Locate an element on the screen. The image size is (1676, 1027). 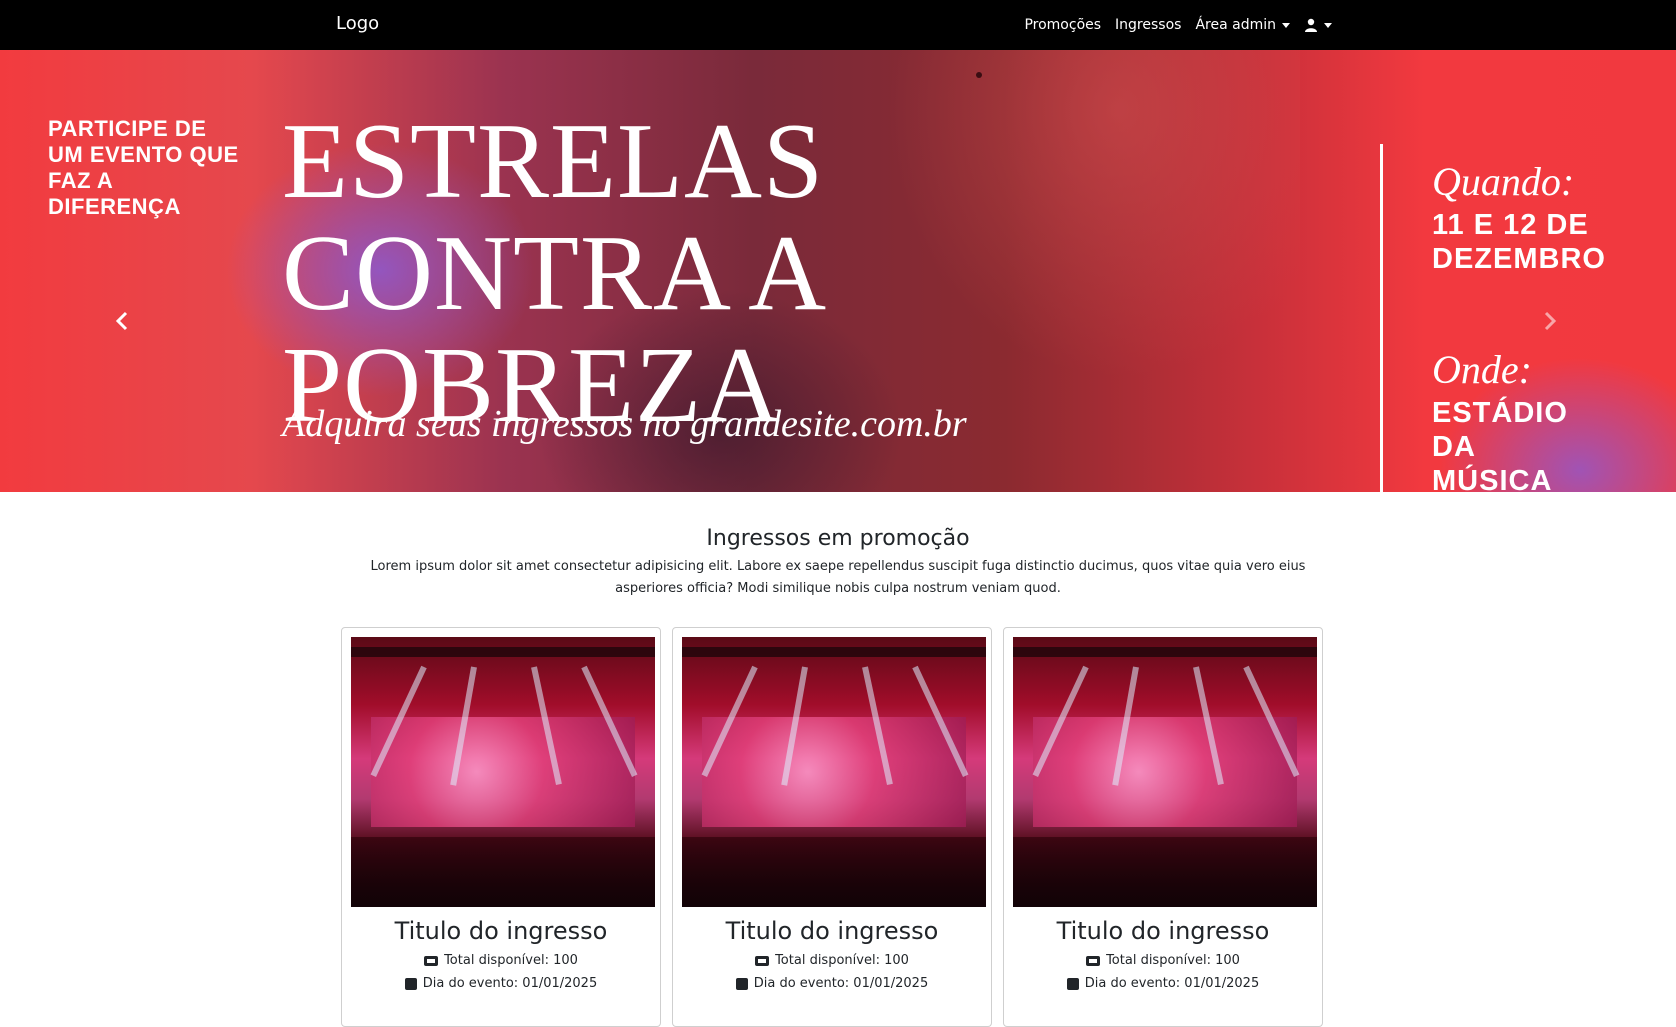
logo: Logo is located at coordinates (357, 23).